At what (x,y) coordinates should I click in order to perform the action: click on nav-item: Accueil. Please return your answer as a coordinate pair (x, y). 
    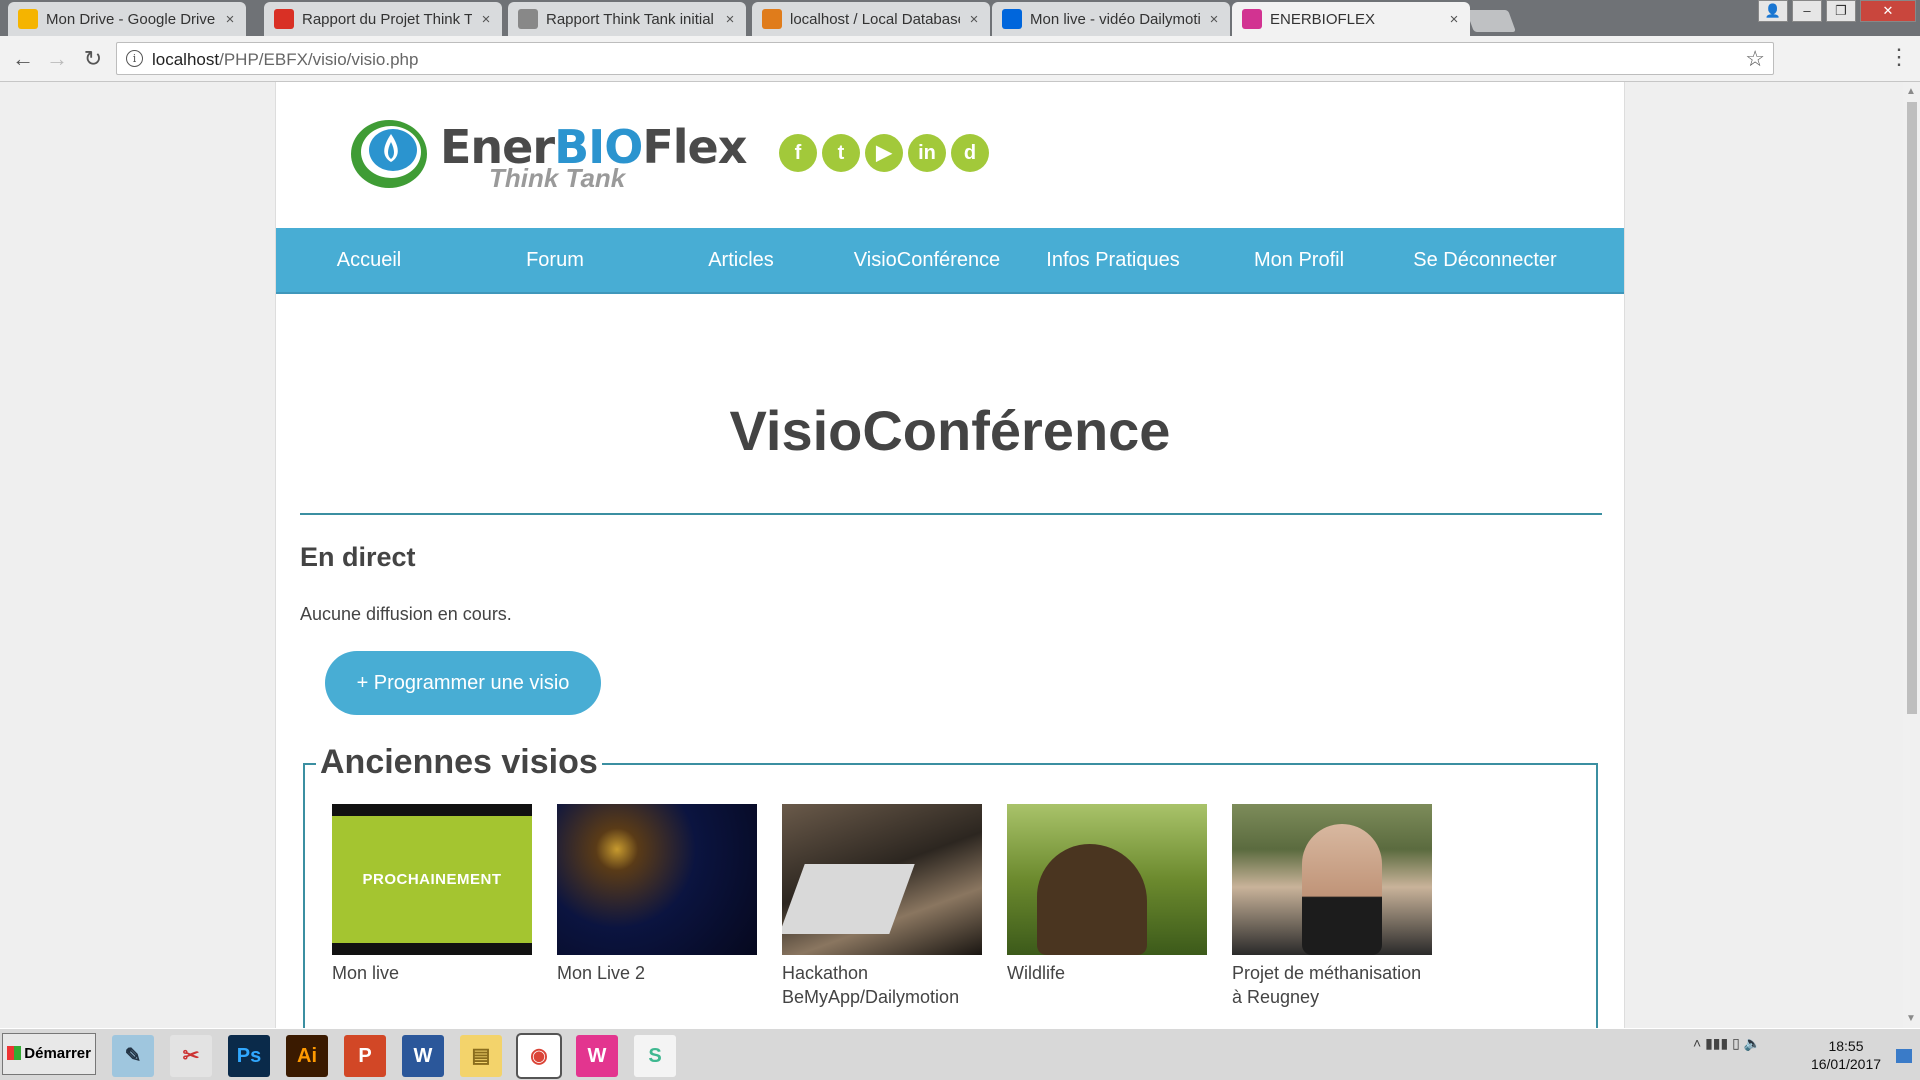
    Looking at the image, I should click on (369, 260).